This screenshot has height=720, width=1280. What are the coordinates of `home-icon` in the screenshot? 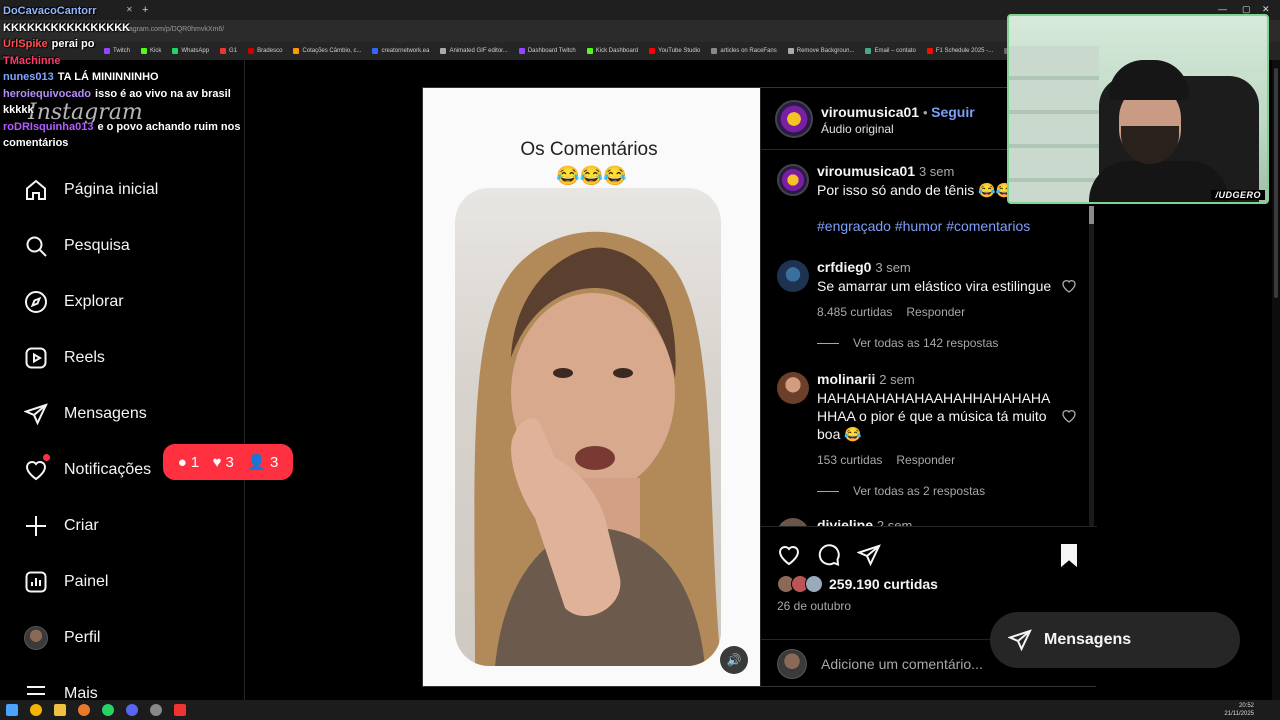 It's located at (36, 189).